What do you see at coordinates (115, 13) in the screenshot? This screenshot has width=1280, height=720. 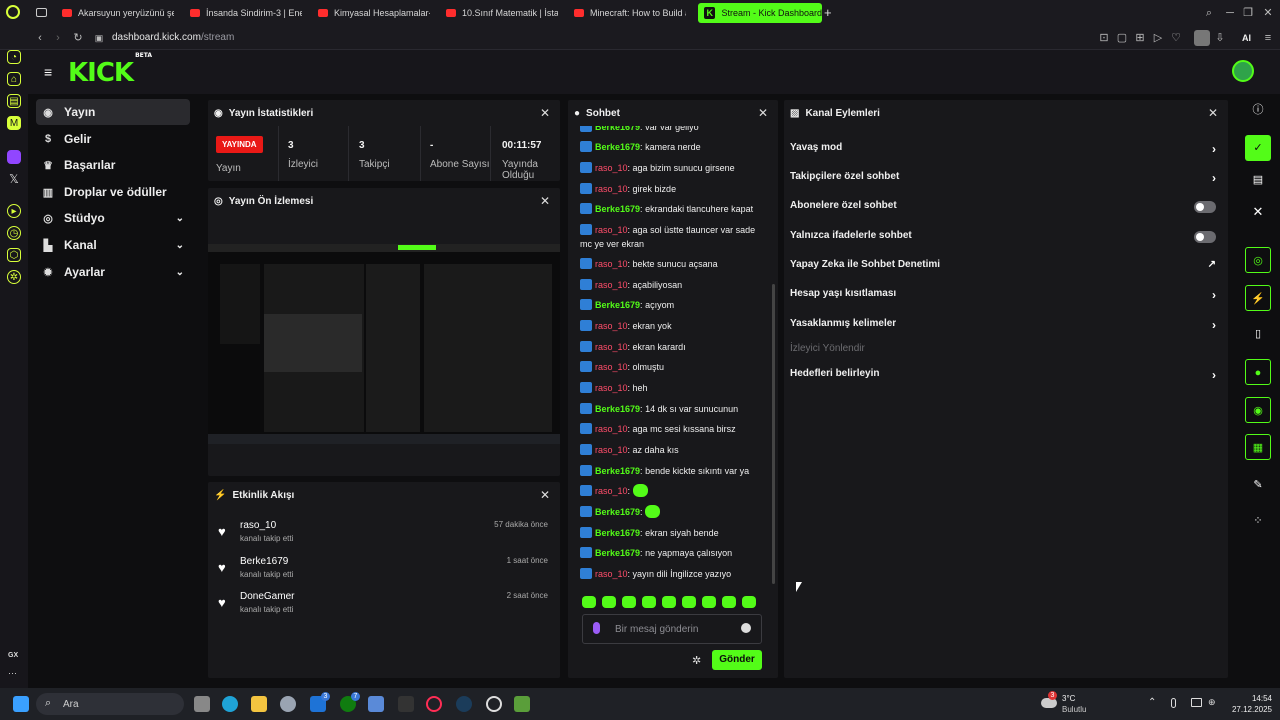 I see `browser-tab: Akarsuyun yeryüzünü şek` at bounding box center [115, 13].